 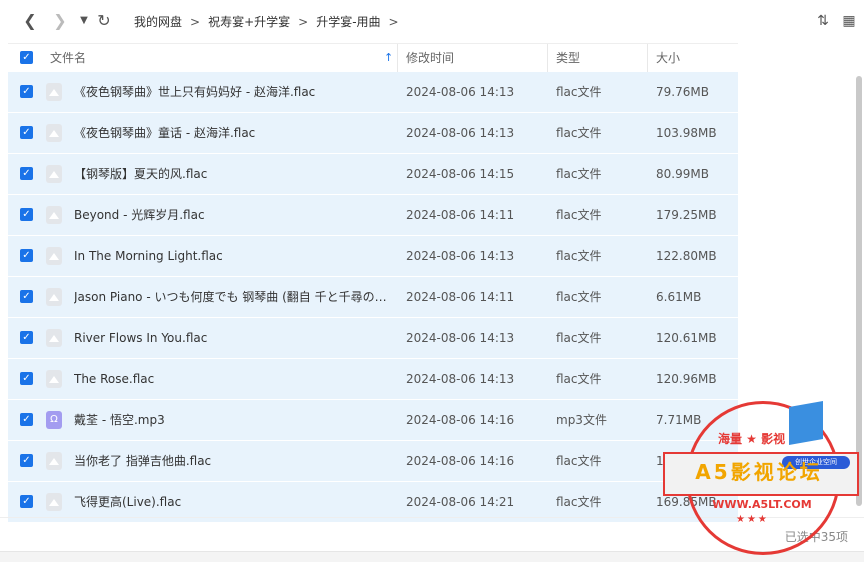 What do you see at coordinates (234, 215) in the screenshot?
I see `file-name: Beyond - 光辉岁月.flac` at bounding box center [234, 215].